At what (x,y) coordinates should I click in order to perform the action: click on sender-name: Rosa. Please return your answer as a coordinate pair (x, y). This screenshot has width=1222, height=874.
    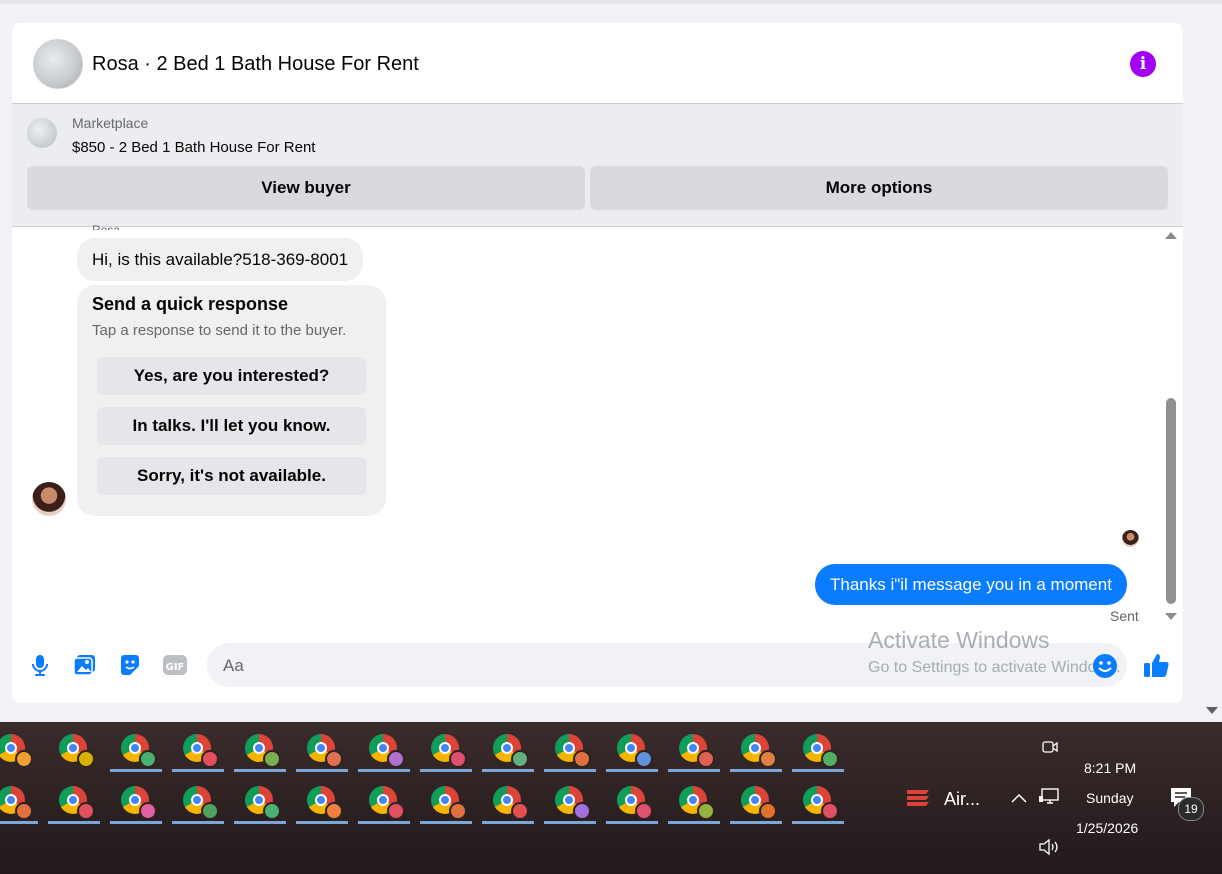
    Looking at the image, I should click on (106, 226).